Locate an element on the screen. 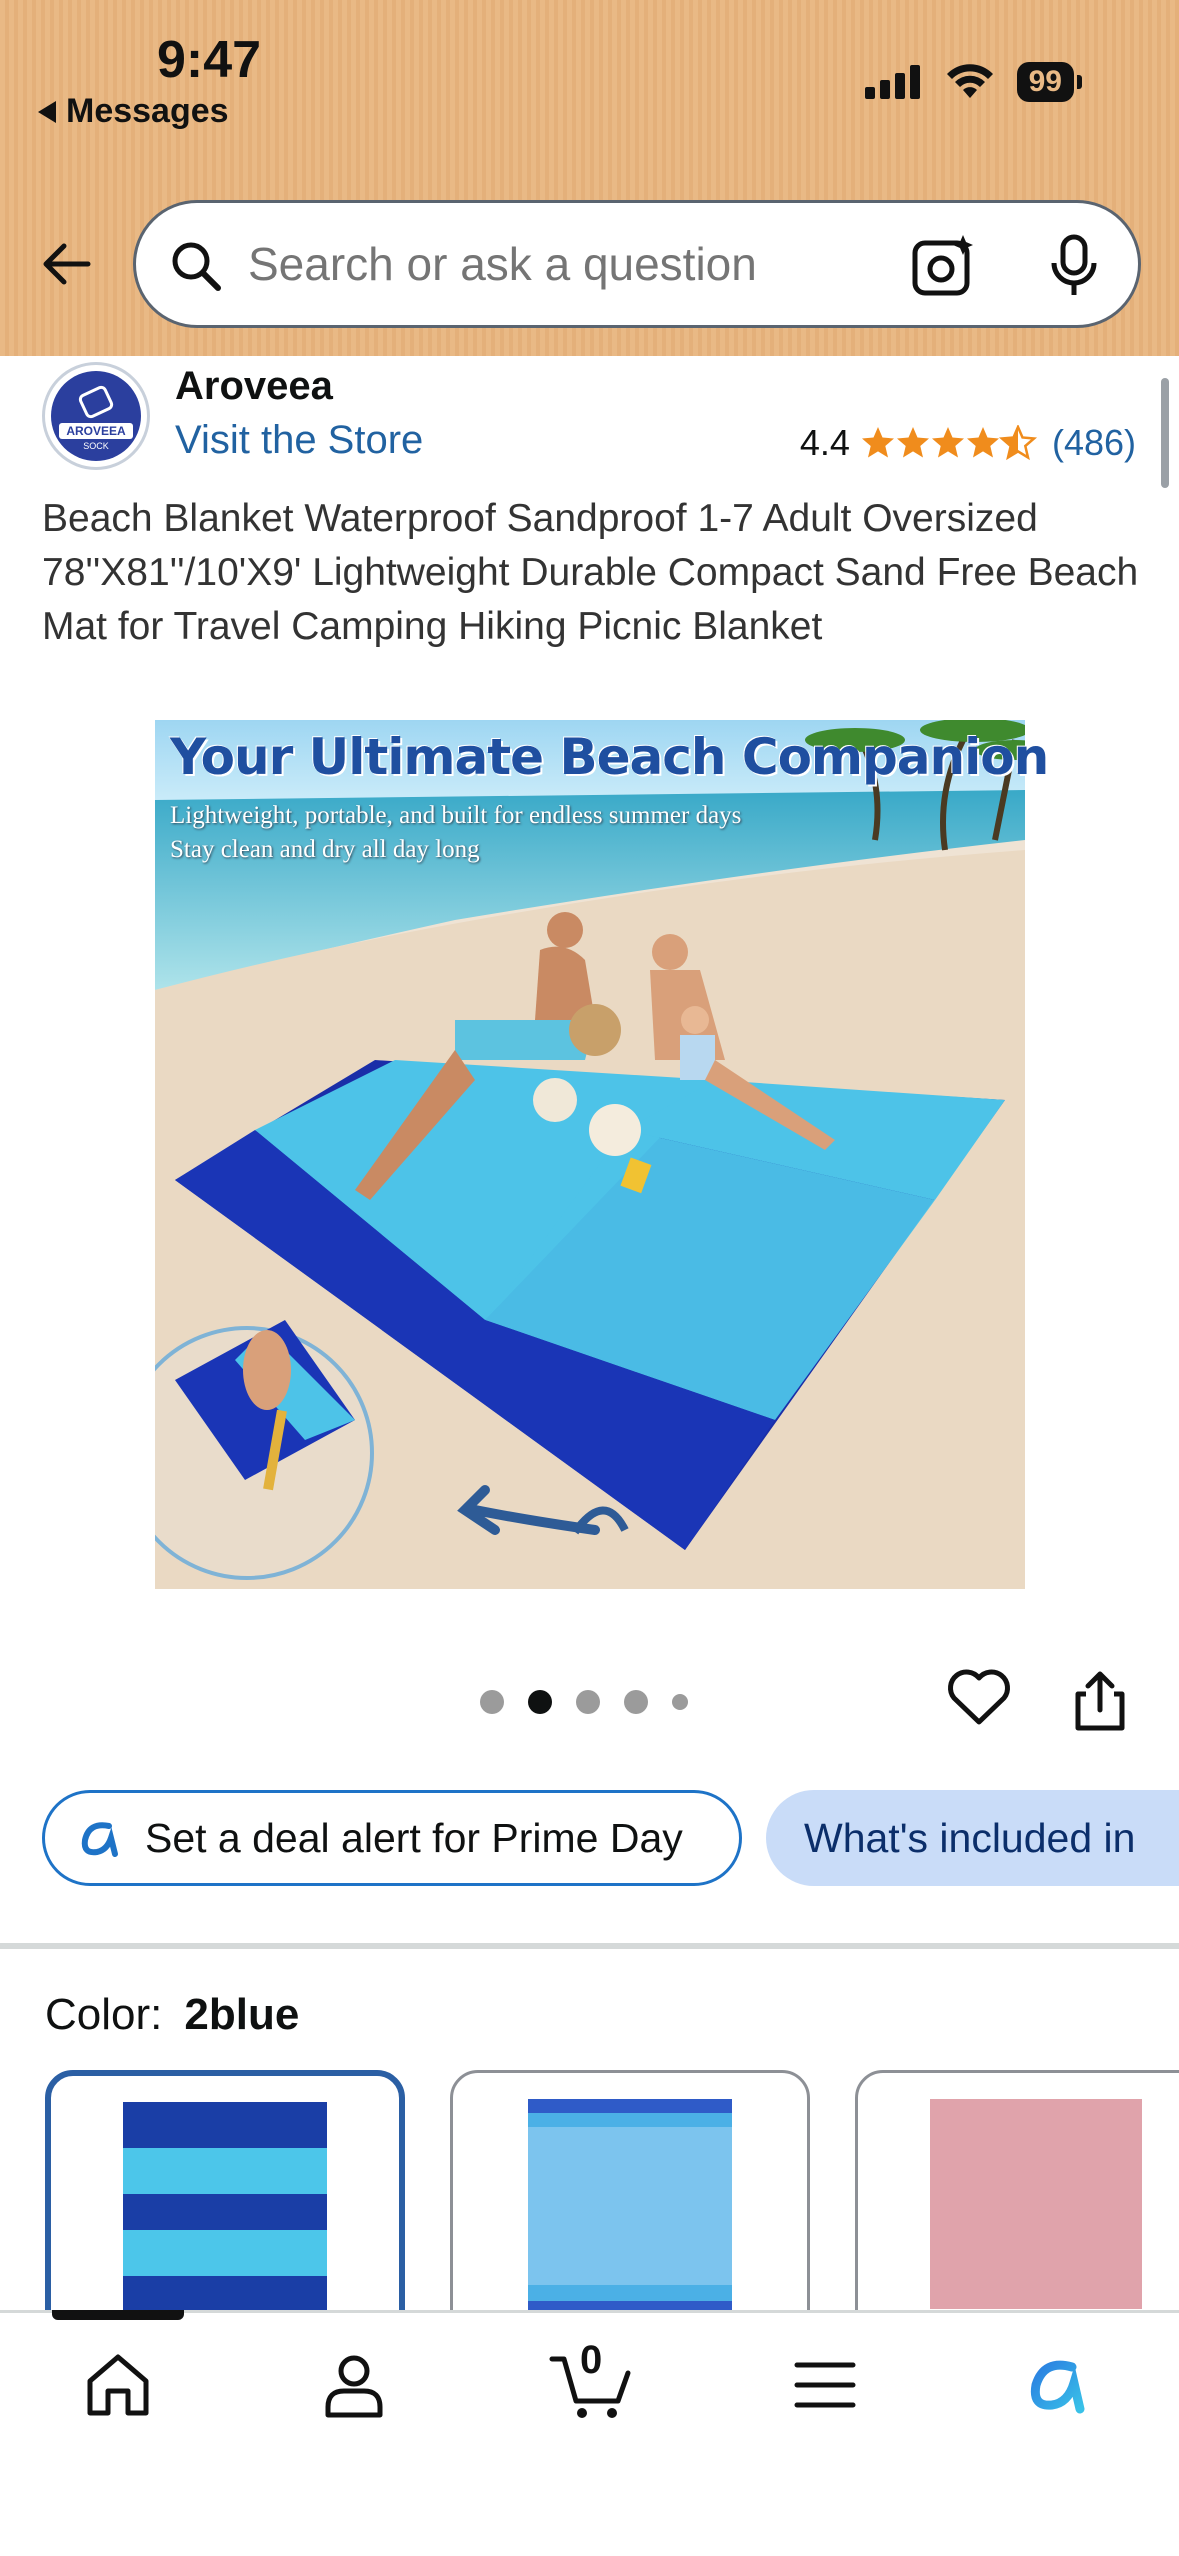 Image resolution: width=1179 pixels, height=2556 pixels. brand-logo-text: AROVEEA is located at coordinates (96, 431).